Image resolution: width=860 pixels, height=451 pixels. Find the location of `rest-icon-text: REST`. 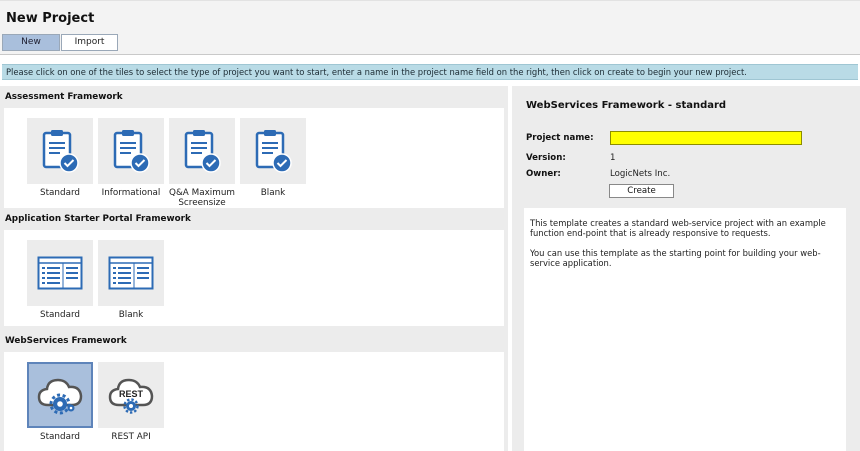

rest-icon-text: REST is located at coordinates (131, 394).